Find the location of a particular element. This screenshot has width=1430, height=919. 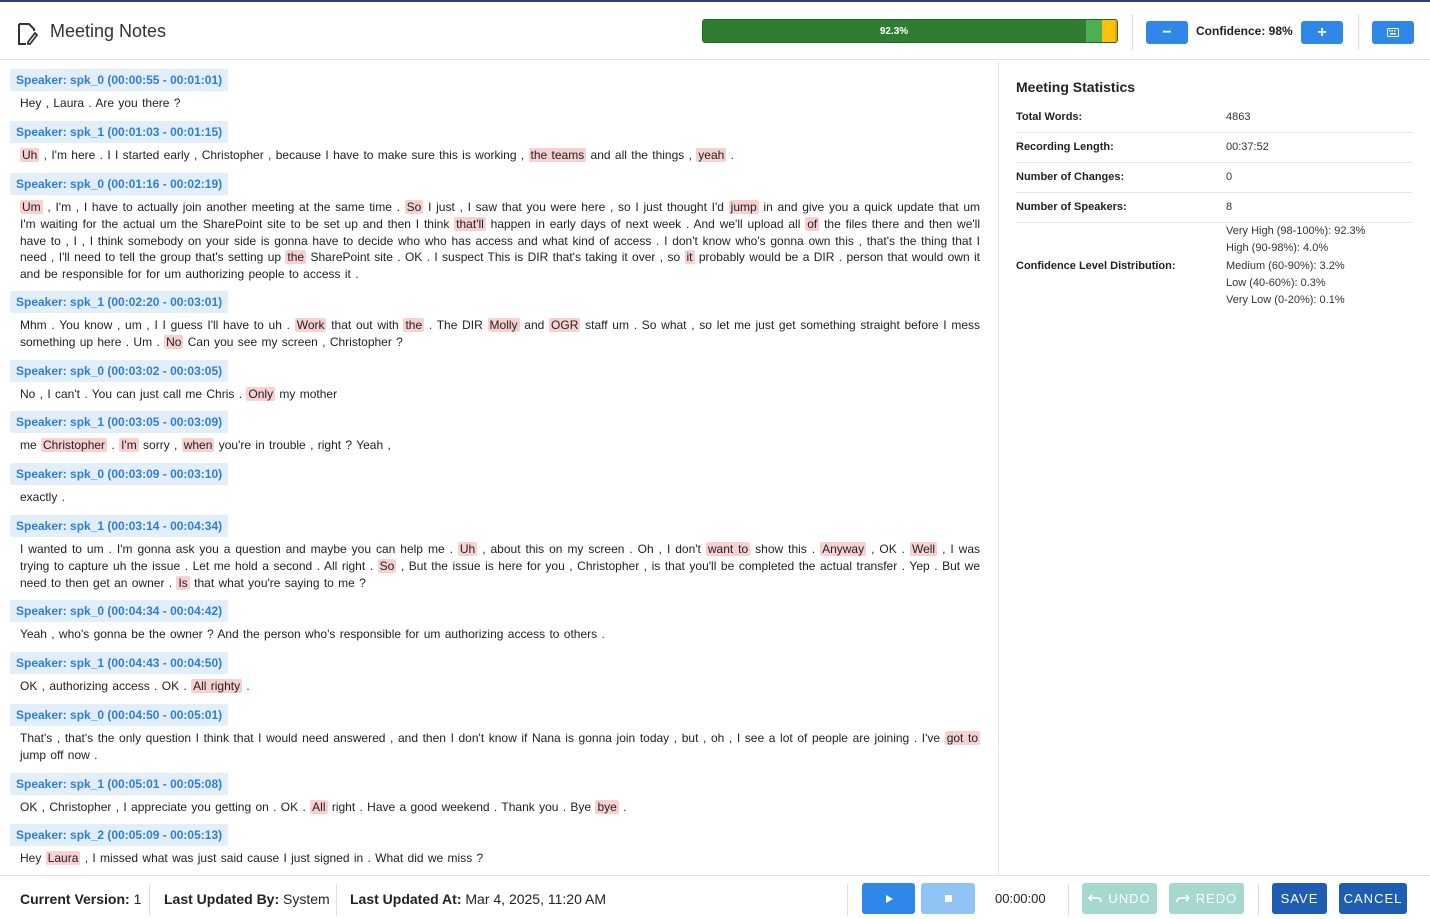

low-confidence-word: OGR is located at coordinates (565, 325).